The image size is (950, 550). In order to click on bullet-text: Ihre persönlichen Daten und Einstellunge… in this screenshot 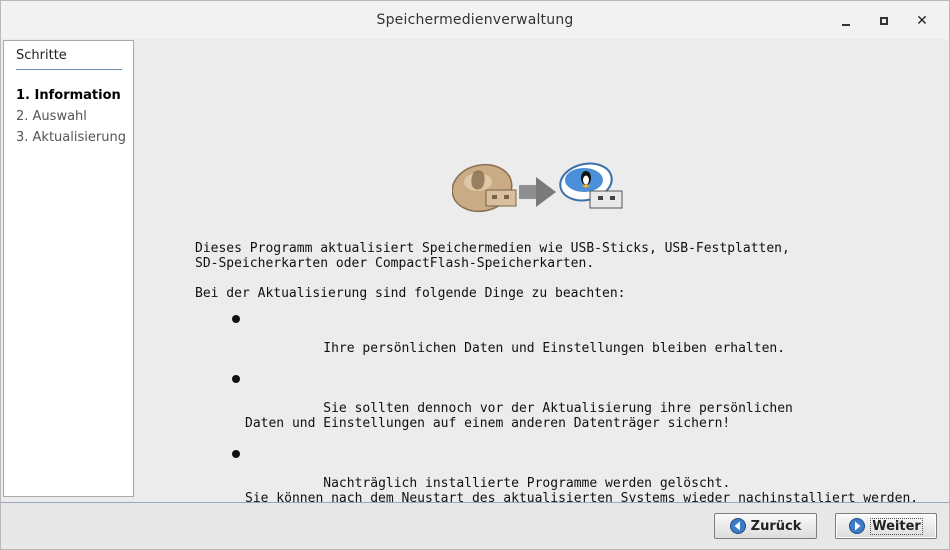, I will do `click(554, 348)`.